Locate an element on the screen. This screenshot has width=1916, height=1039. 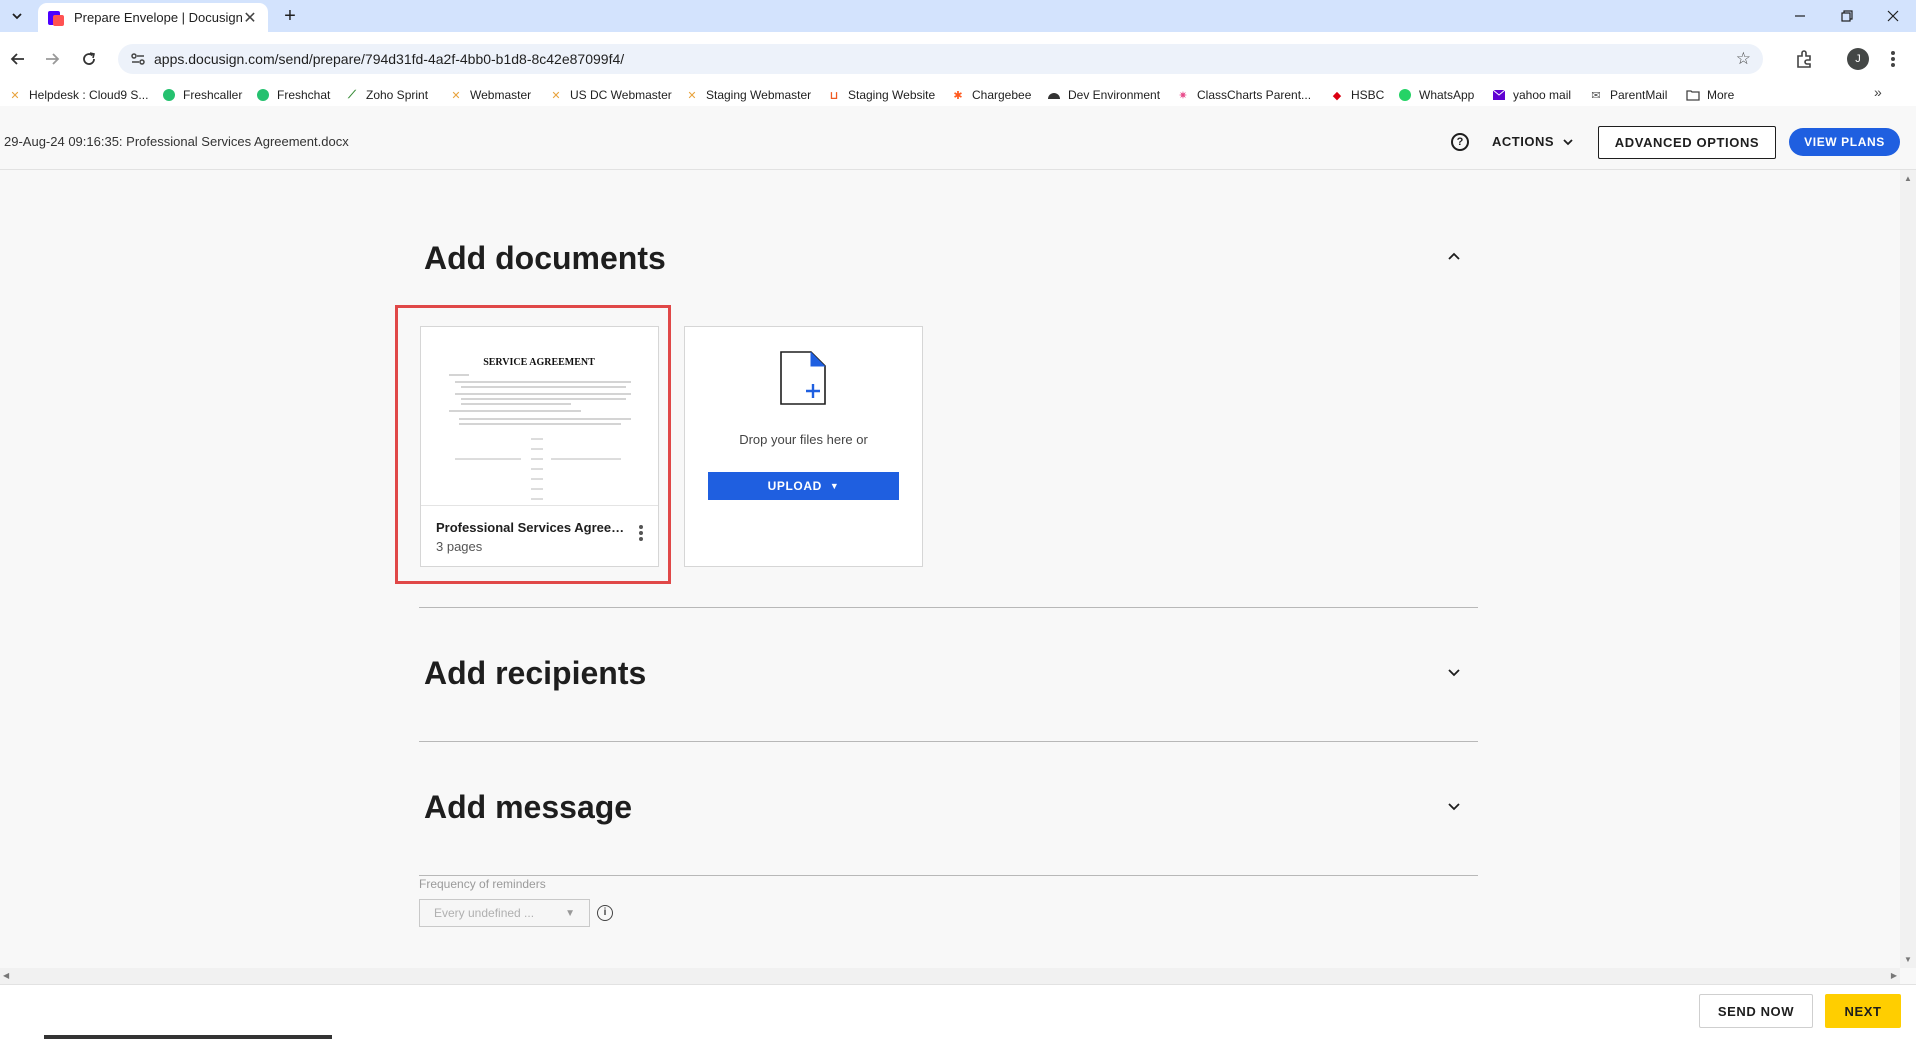
next-button: NEXT is located at coordinates (1863, 1011).